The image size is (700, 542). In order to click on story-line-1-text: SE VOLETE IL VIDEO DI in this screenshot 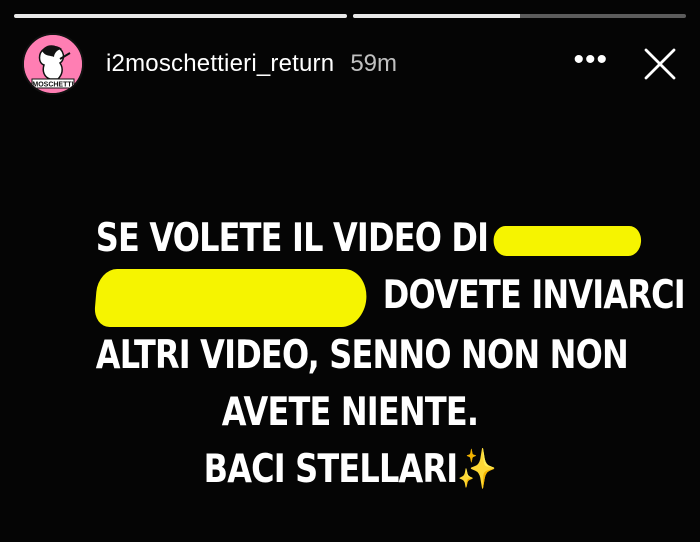, I will do `click(292, 238)`.